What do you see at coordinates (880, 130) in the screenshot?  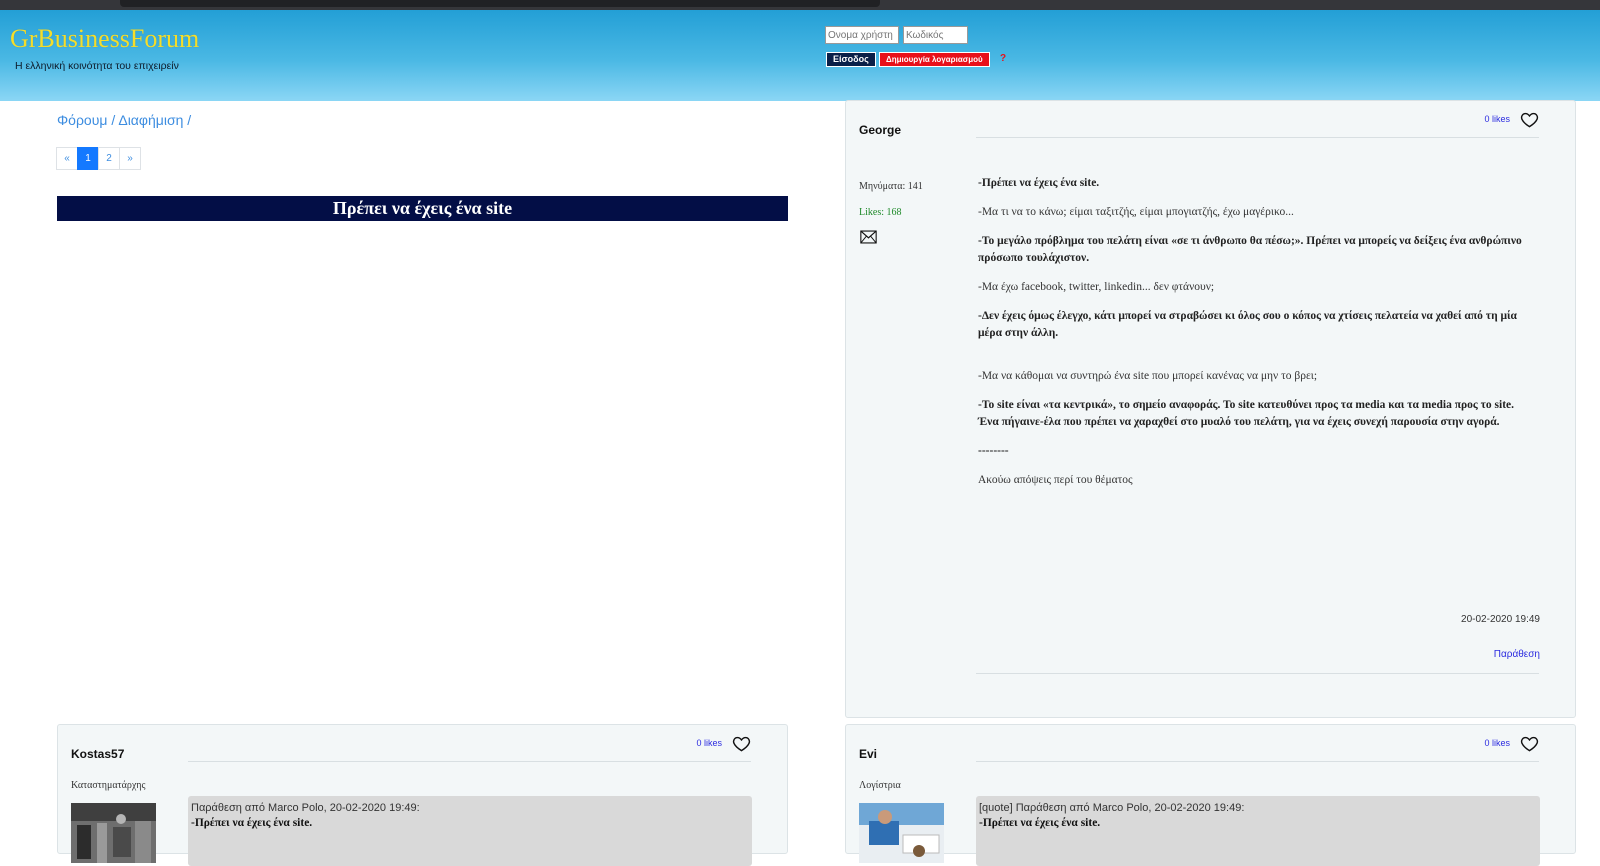 I see `post-author: George` at bounding box center [880, 130].